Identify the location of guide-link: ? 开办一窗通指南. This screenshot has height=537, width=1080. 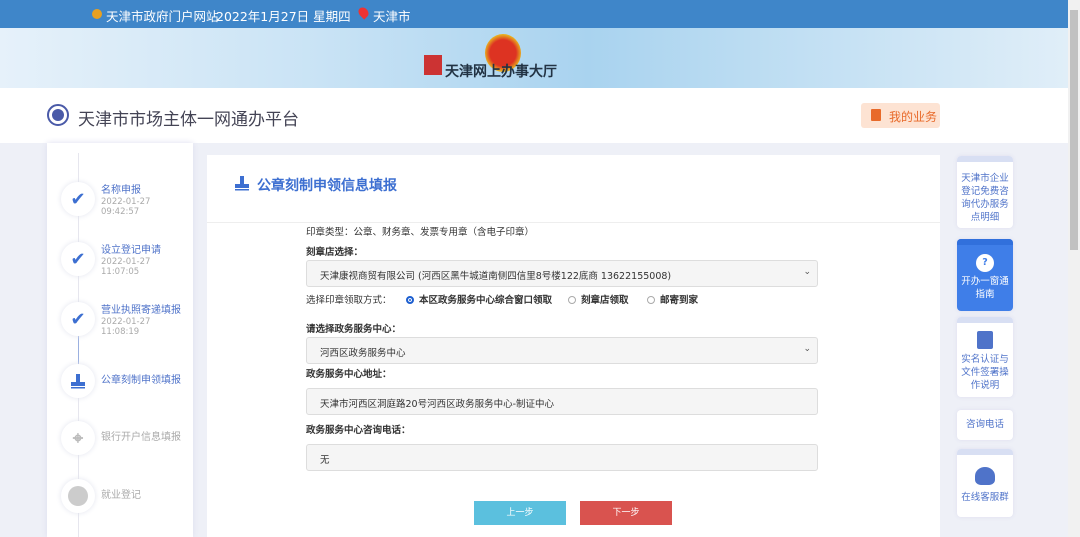
(985, 275).